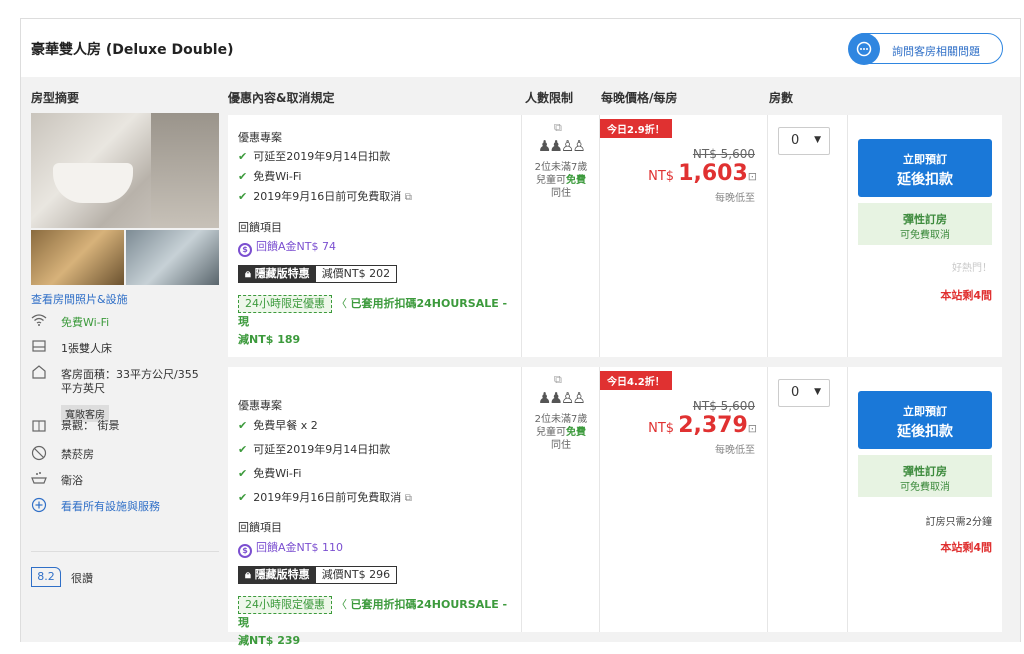 The image size is (1024, 654). I want to click on secret-deal-badge: 🔒︎ 隱藏版特惠 減價NT$ 296, so click(318, 575).